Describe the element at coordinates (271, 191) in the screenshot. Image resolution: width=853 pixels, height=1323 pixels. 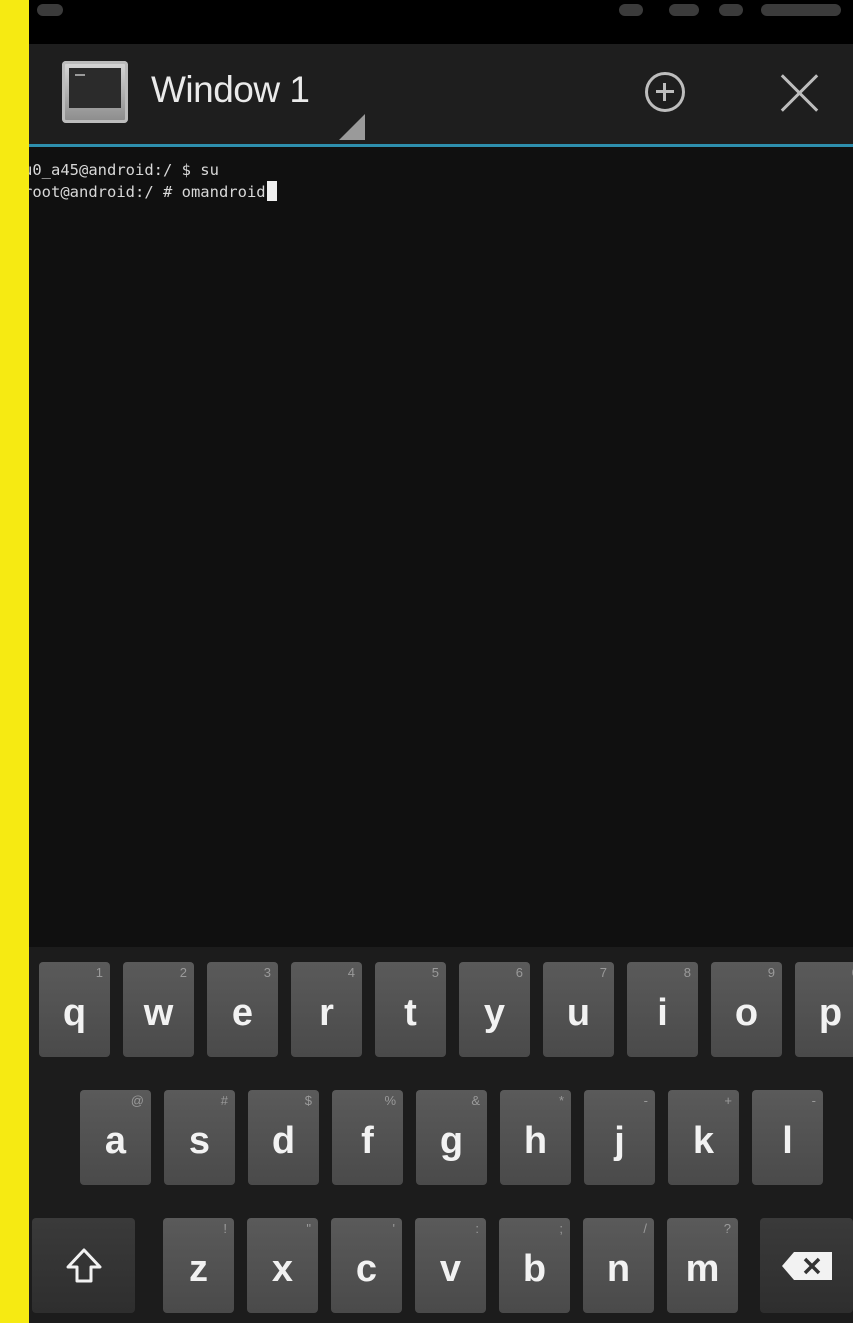
I see `text-cursor` at that location.